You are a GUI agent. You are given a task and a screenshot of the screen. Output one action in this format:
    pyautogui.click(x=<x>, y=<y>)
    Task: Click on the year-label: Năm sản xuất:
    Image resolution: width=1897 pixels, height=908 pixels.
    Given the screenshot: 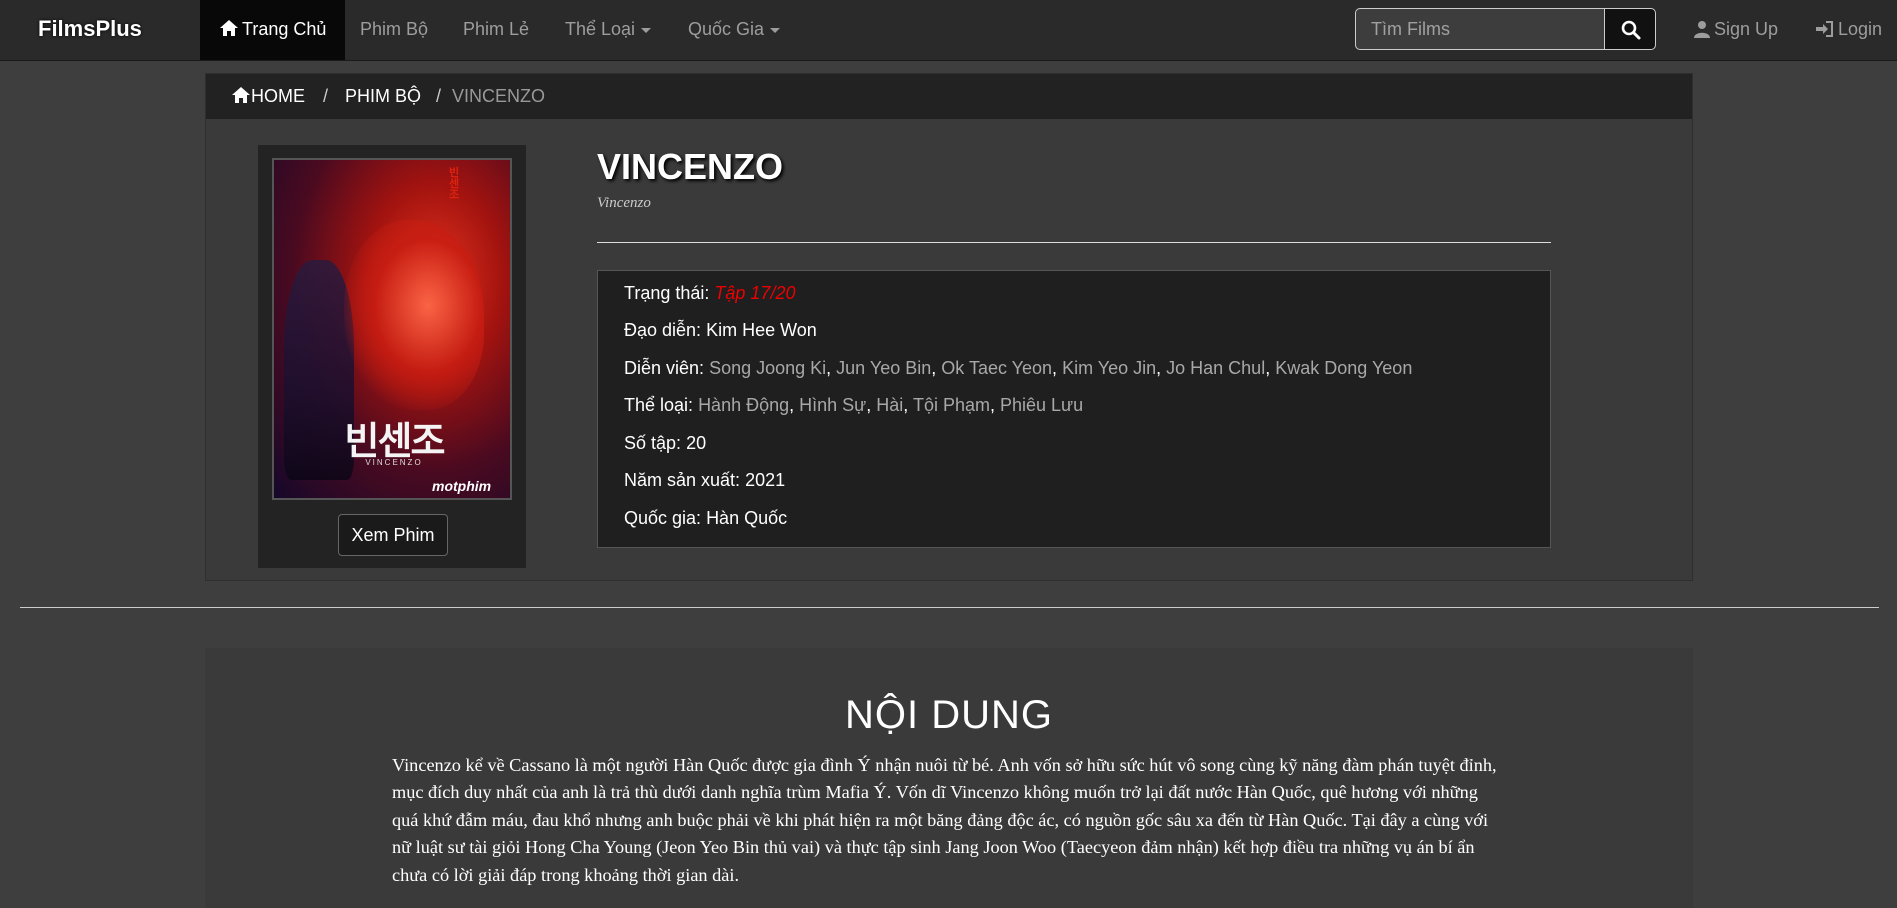 What is the action you would take?
    pyautogui.click(x=682, y=480)
    